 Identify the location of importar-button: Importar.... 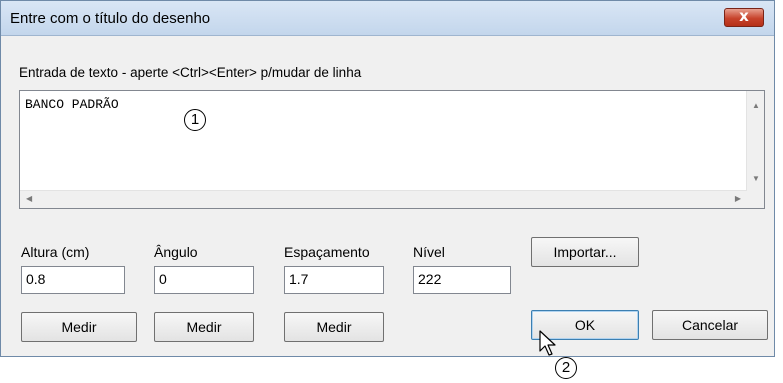
(585, 252).